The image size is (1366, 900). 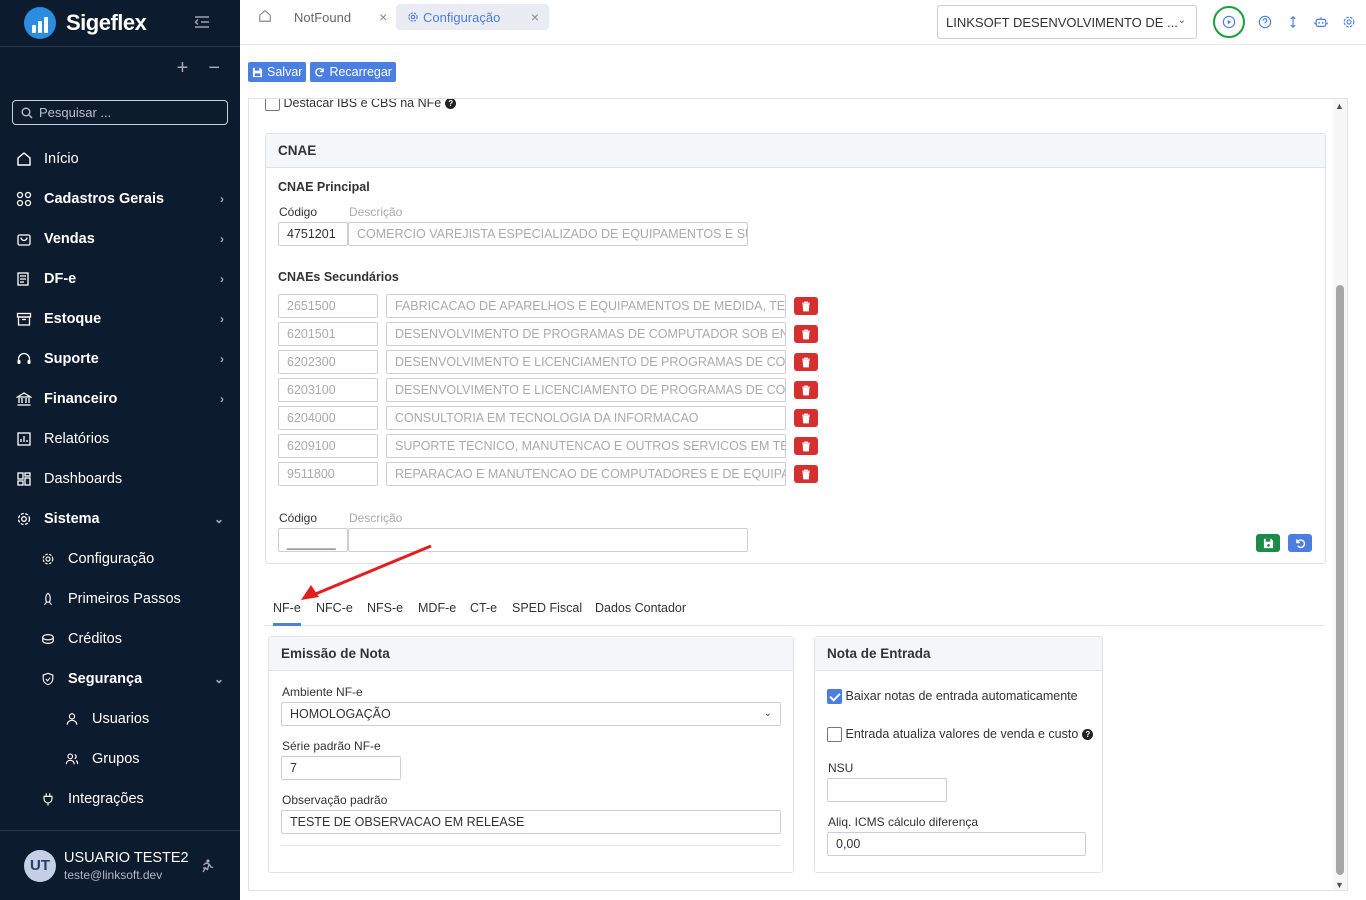 I want to click on reload-button: Recarregar, so click(x=353, y=72).